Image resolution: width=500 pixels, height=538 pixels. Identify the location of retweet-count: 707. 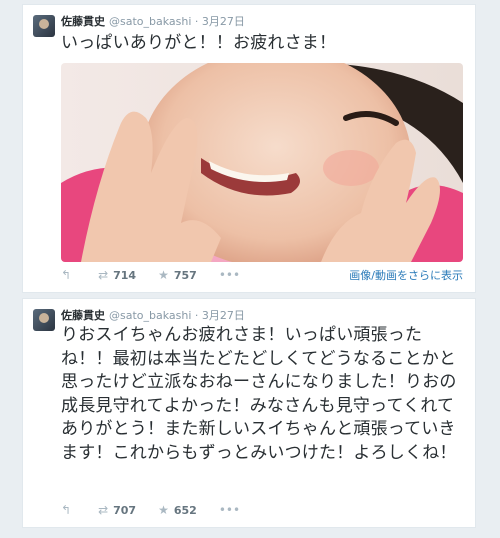
(125, 510).